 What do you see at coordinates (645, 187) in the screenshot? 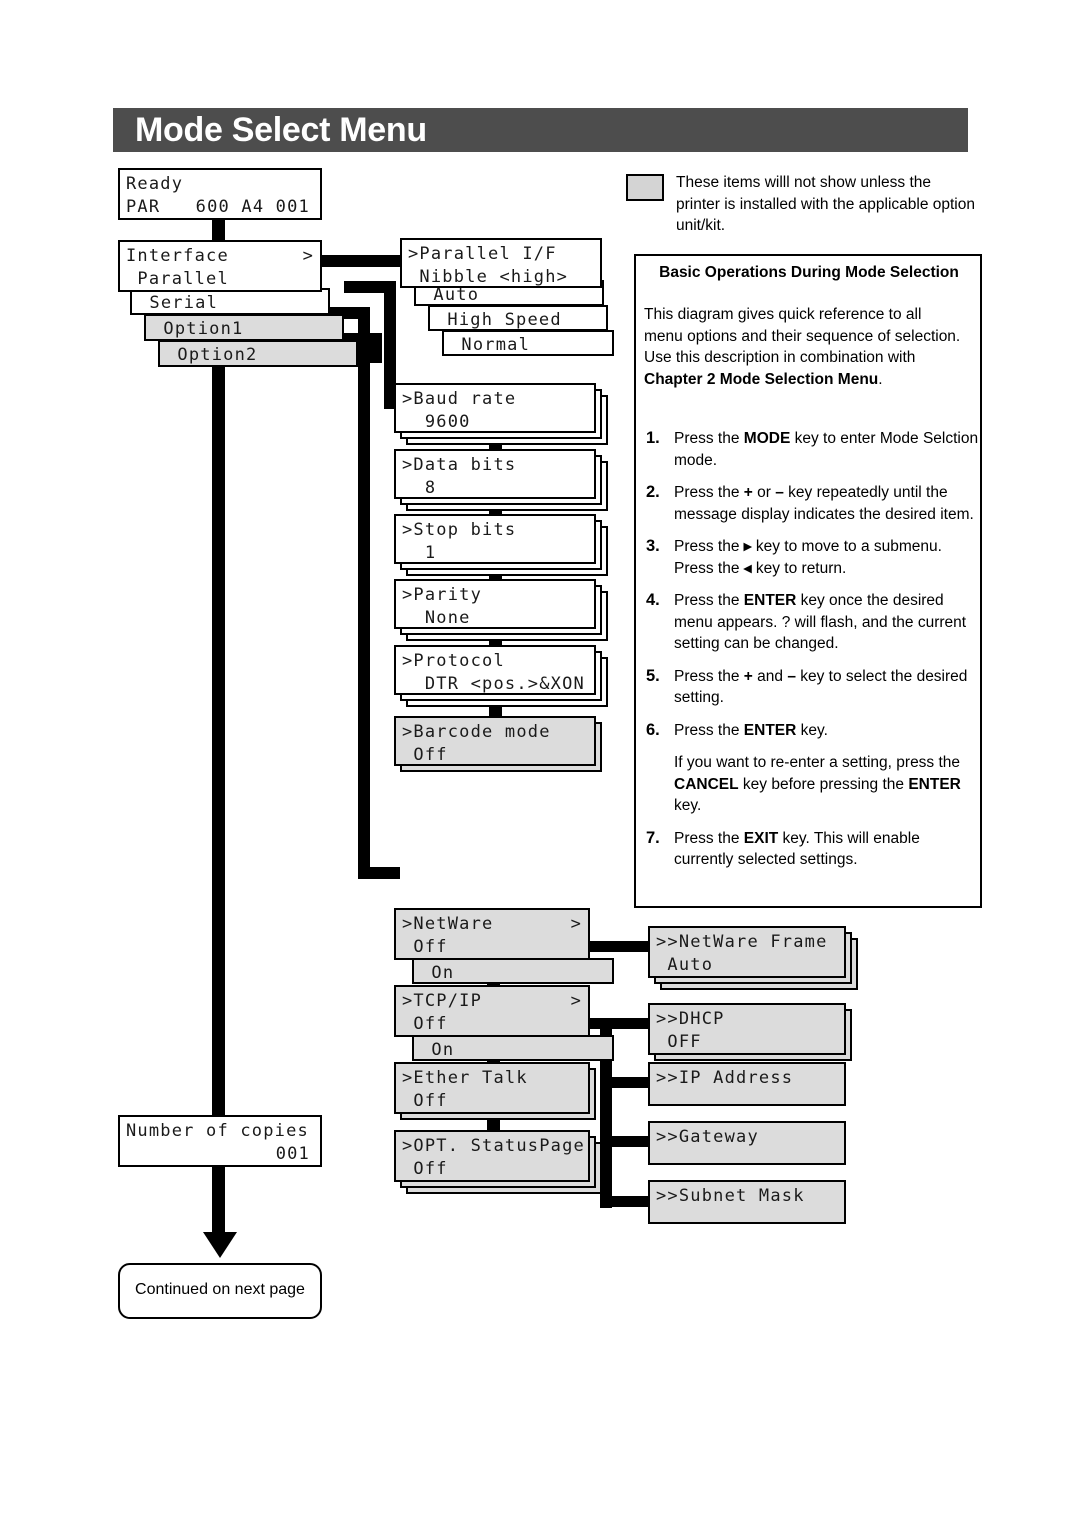
I see `legend-swatch` at bounding box center [645, 187].